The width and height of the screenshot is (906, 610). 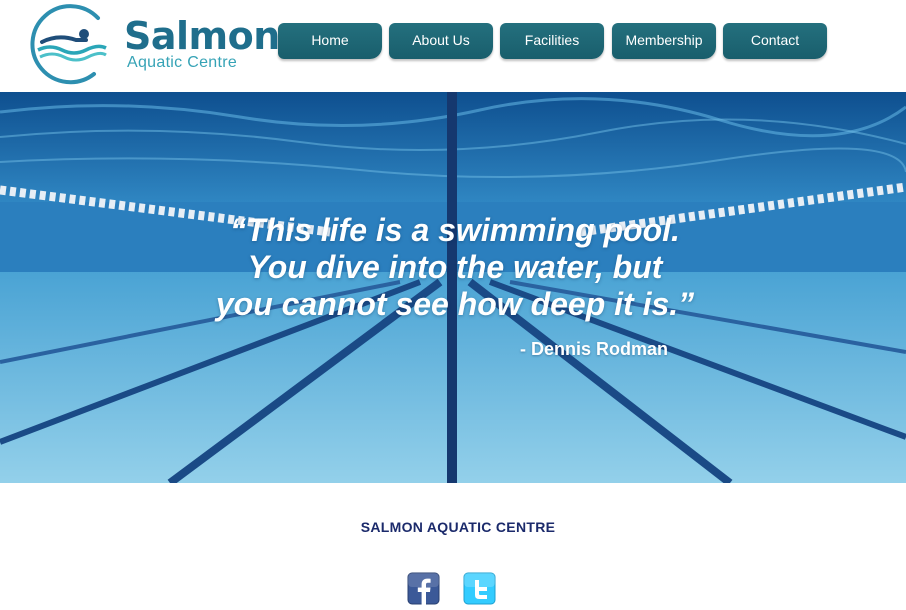 I want to click on brand-name: Salmon, so click(x=202, y=36).